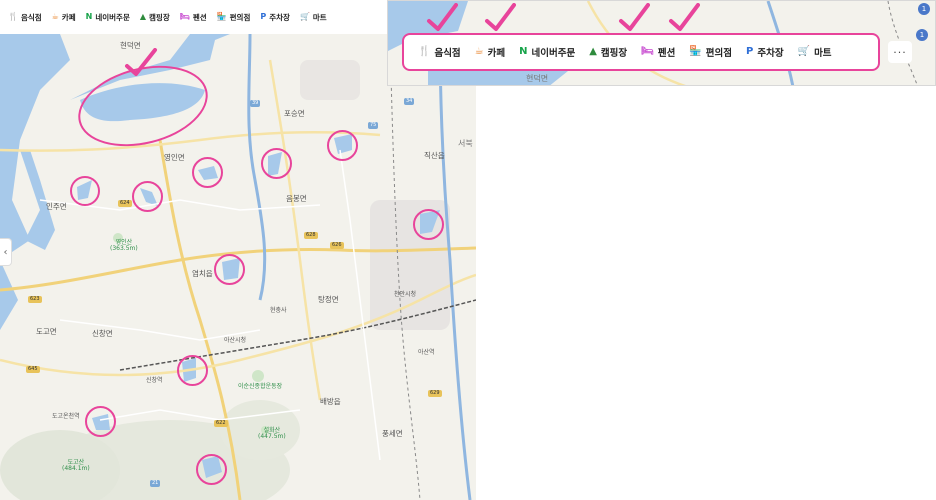 The image size is (936, 500). I want to click on map-label-seobuk: 서북, so click(465, 143).